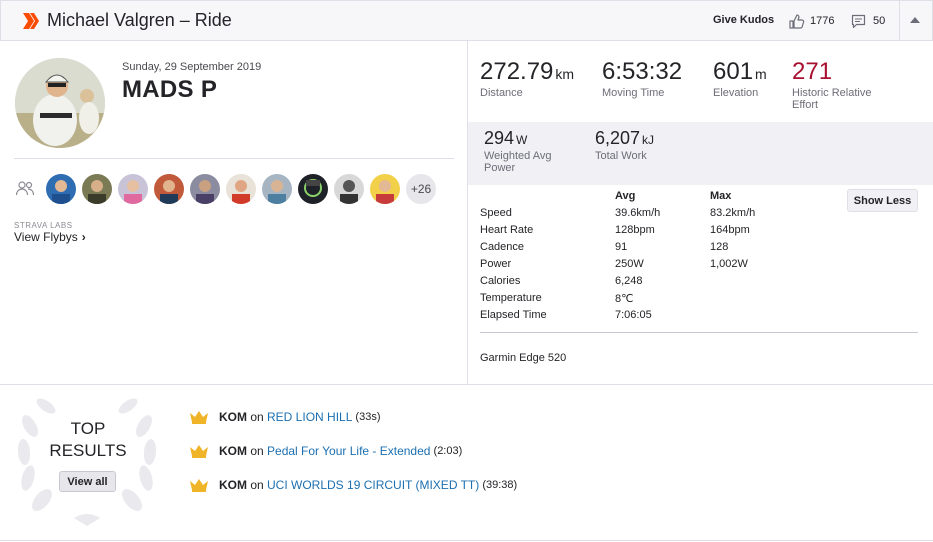 The height and width of the screenshot is (542, 933). What do you see at coordinates (842, 84) in the screenshot?
I see `stat-relative-effort: 271 Historic Relative Effort` at bounding box center [842, 84].